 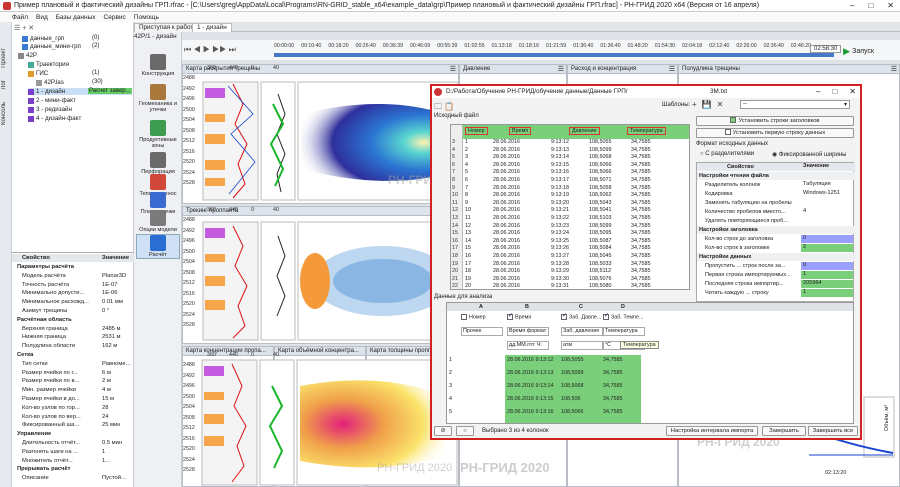 What do you see at coordinates (115, 17) in the screenshot?
I see `menu-service: Сервис` at bounding box center [115, 17].